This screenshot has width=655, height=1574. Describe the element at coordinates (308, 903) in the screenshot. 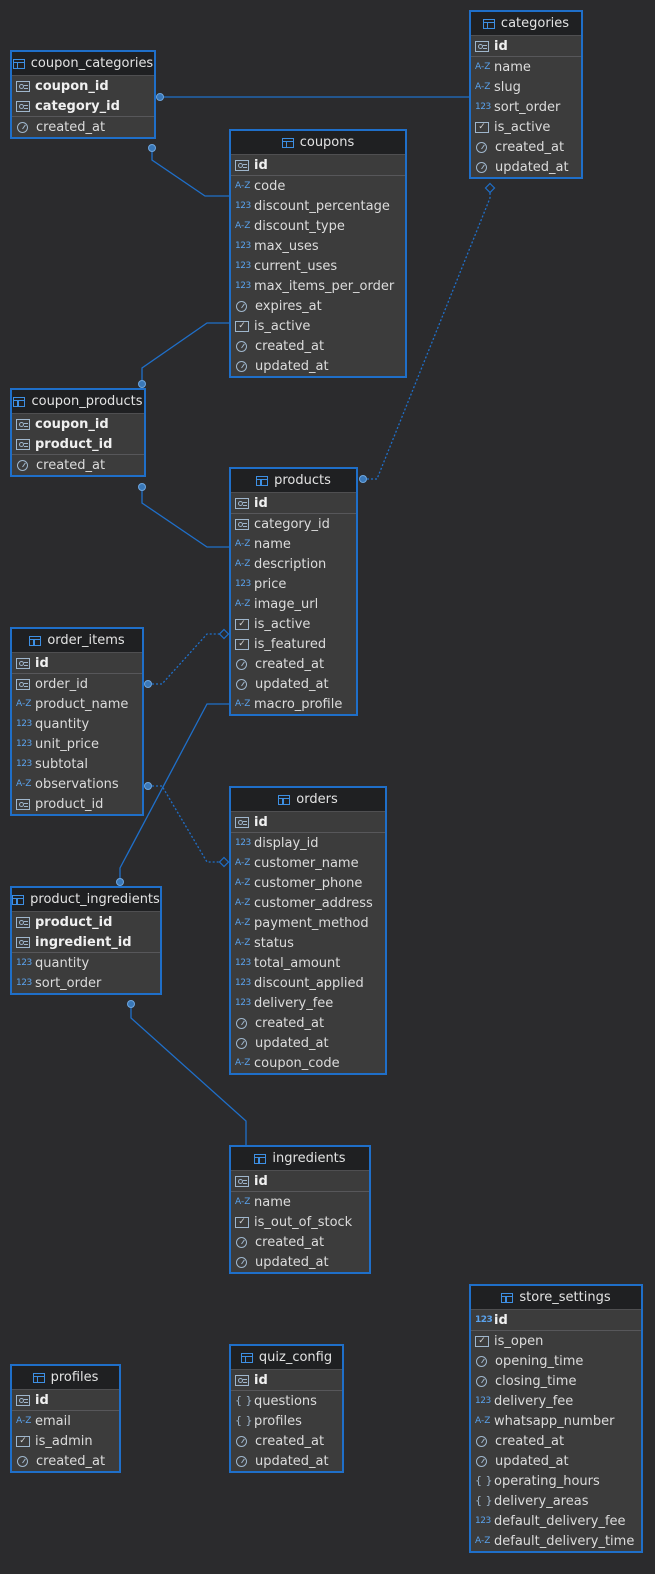

I see `column-row: A-Z customer_address` at that location.